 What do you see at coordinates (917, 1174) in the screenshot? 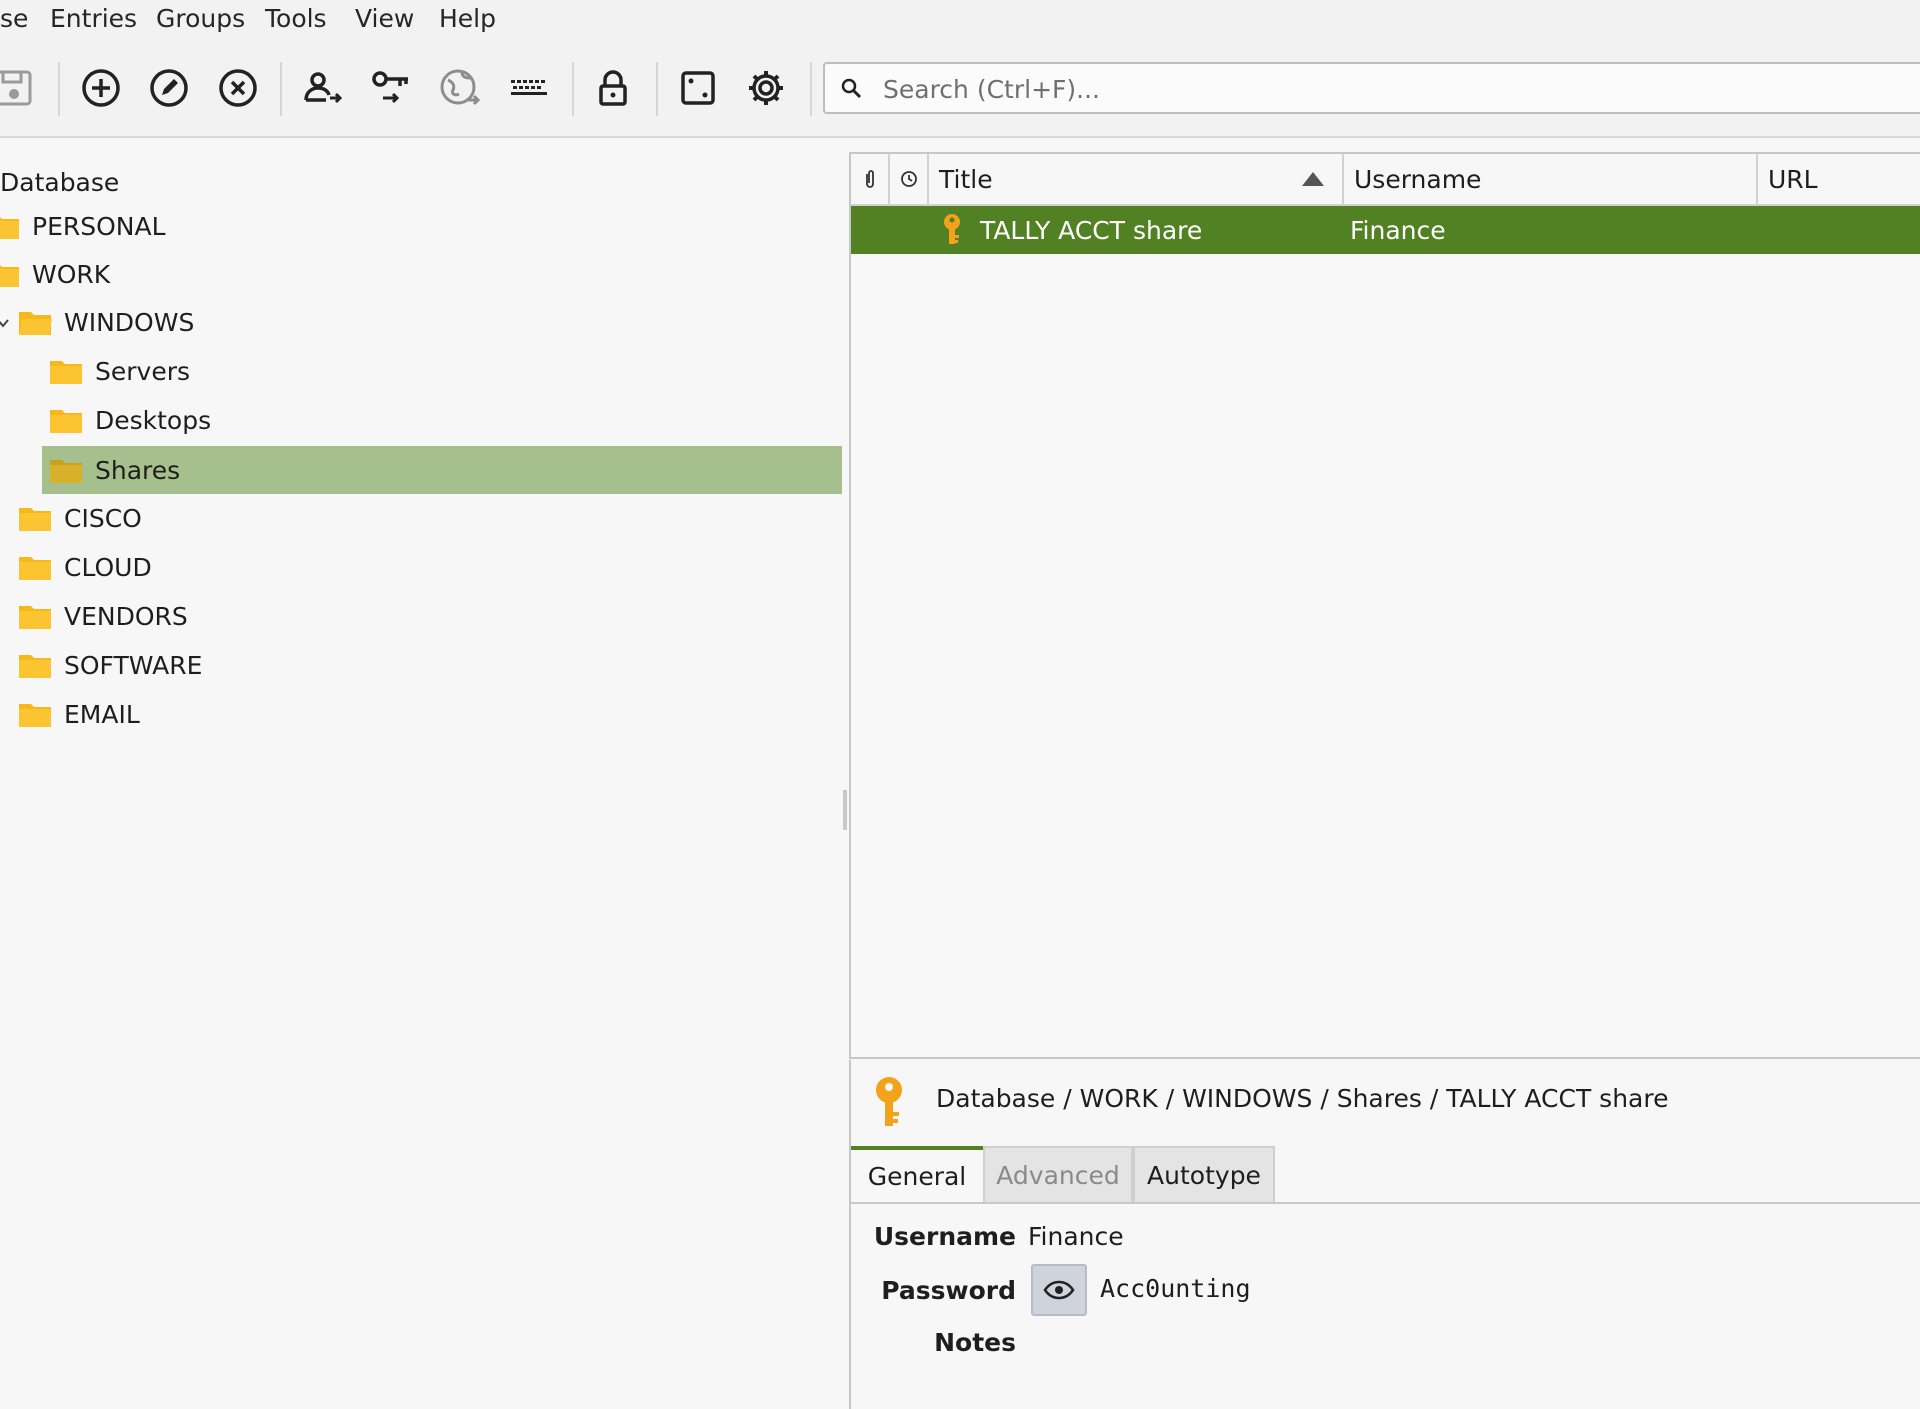
I see `tab-general: General` at bounding box center [917, 1174].